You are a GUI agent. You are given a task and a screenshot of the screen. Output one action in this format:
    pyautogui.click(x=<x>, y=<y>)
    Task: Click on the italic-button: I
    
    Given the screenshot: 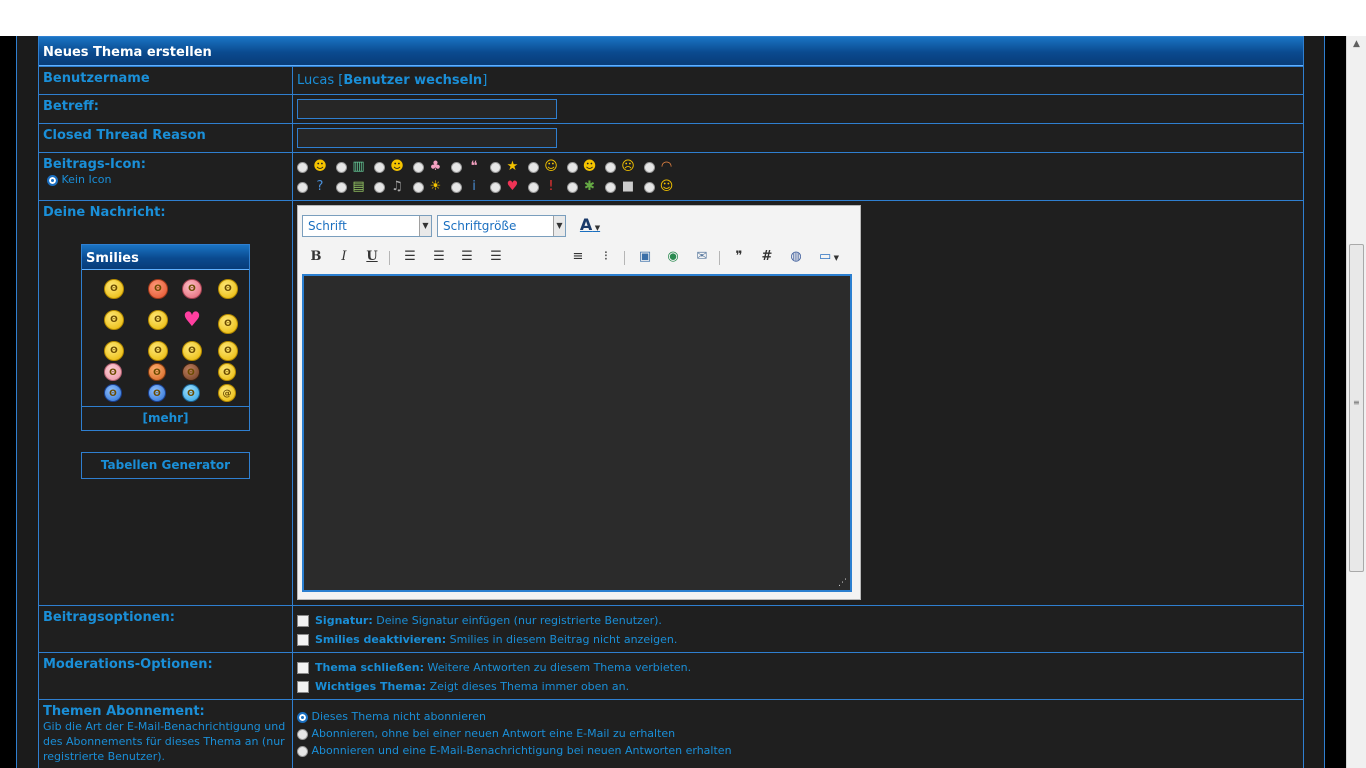 What is the action you would take?
    pyautogui.click(x=344, y=257)
    